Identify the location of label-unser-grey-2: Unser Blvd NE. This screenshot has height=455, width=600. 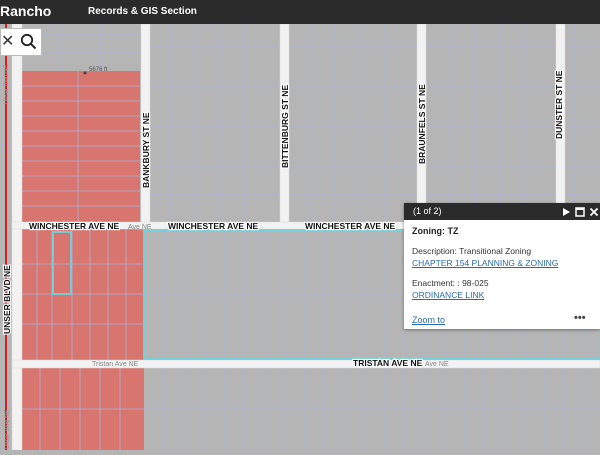
(8, 429).